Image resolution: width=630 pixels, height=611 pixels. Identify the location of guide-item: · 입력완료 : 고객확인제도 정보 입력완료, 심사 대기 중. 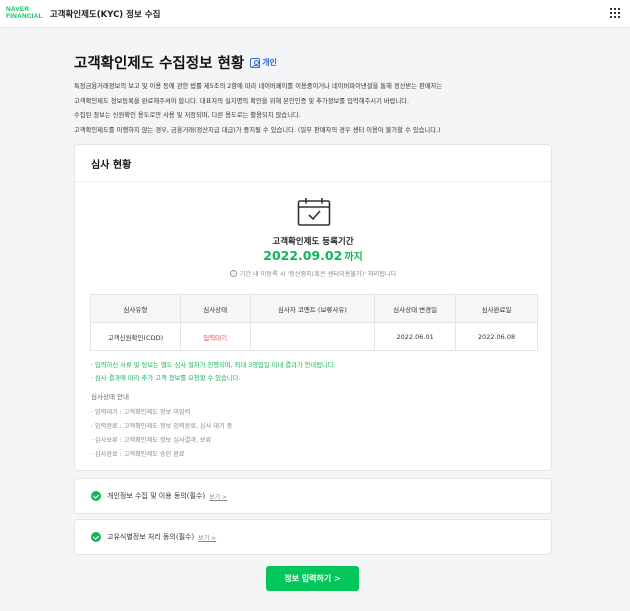
(162, 426).